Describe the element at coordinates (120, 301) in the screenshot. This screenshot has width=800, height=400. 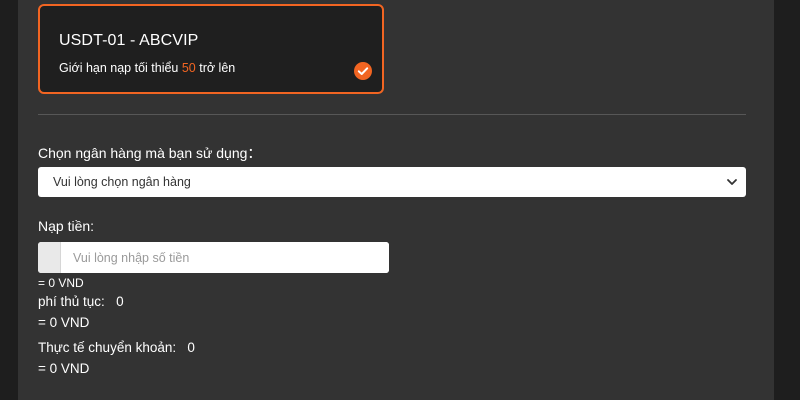
I see `fee-value: 0` at that location.